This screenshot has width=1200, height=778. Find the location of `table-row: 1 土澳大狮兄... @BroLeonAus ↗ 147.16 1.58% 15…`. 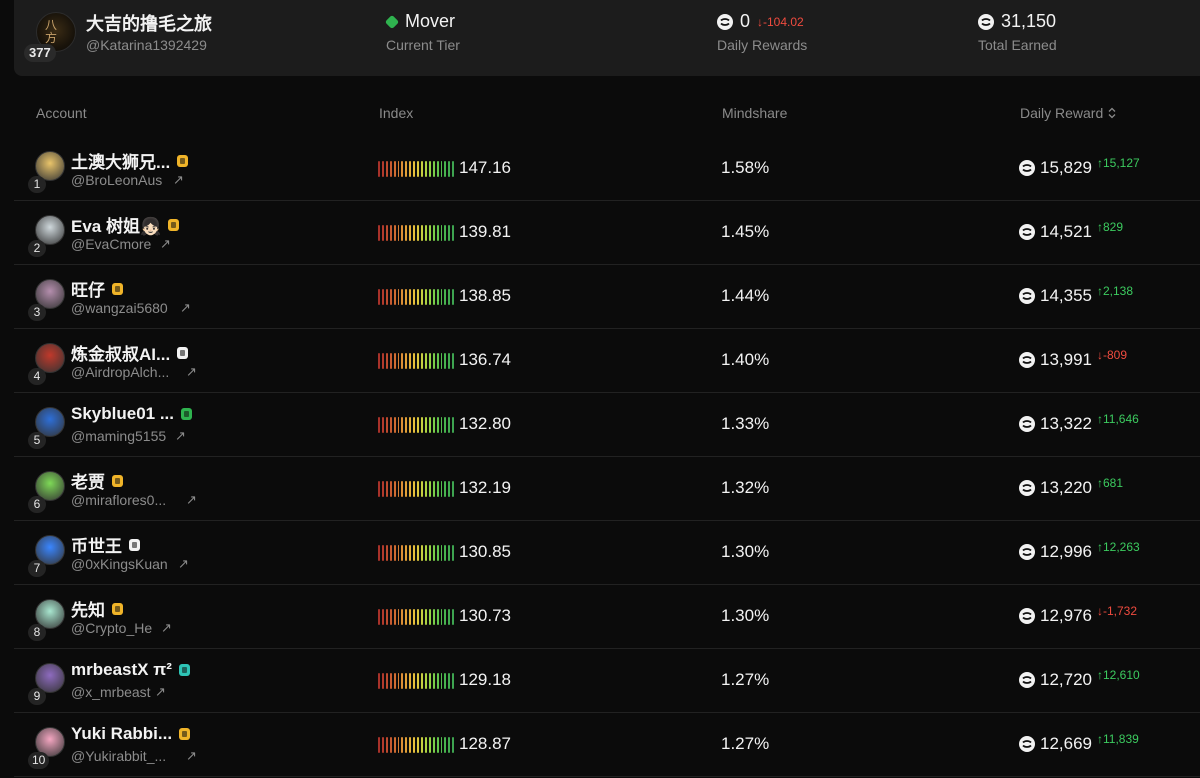

table-row: 1 土澳大狮兄... @BroLeonAus ↗ 147.16 1.58% 15… is located at coordinates (607, 169).